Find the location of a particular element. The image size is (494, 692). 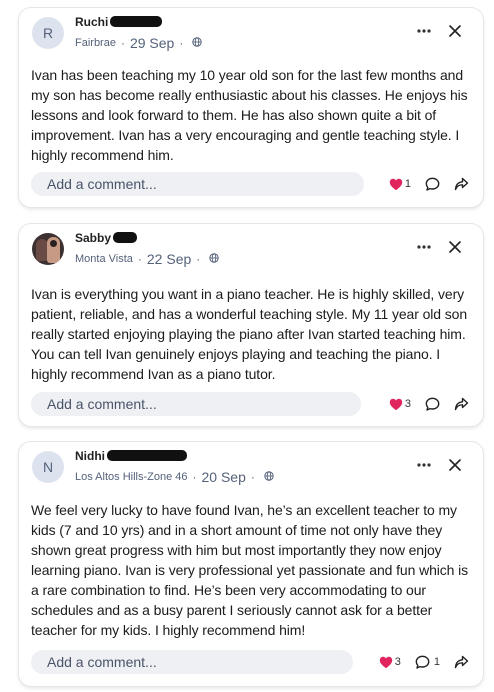

author-name-text: Ruchi is located at coordinates (92, 22).